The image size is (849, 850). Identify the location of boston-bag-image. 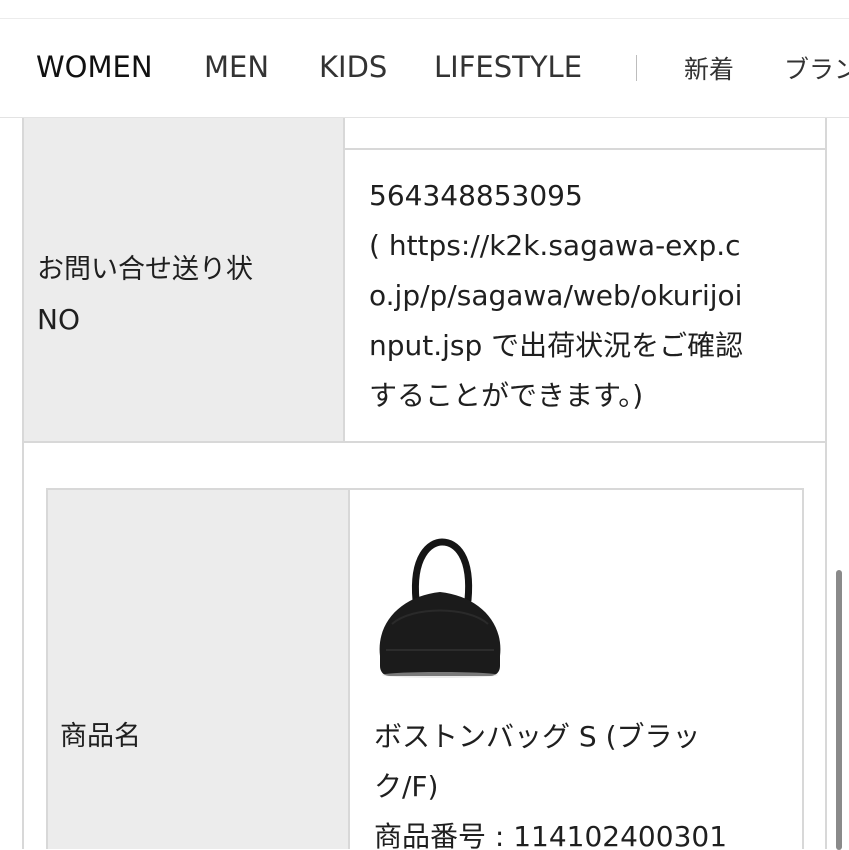
(440, 608).